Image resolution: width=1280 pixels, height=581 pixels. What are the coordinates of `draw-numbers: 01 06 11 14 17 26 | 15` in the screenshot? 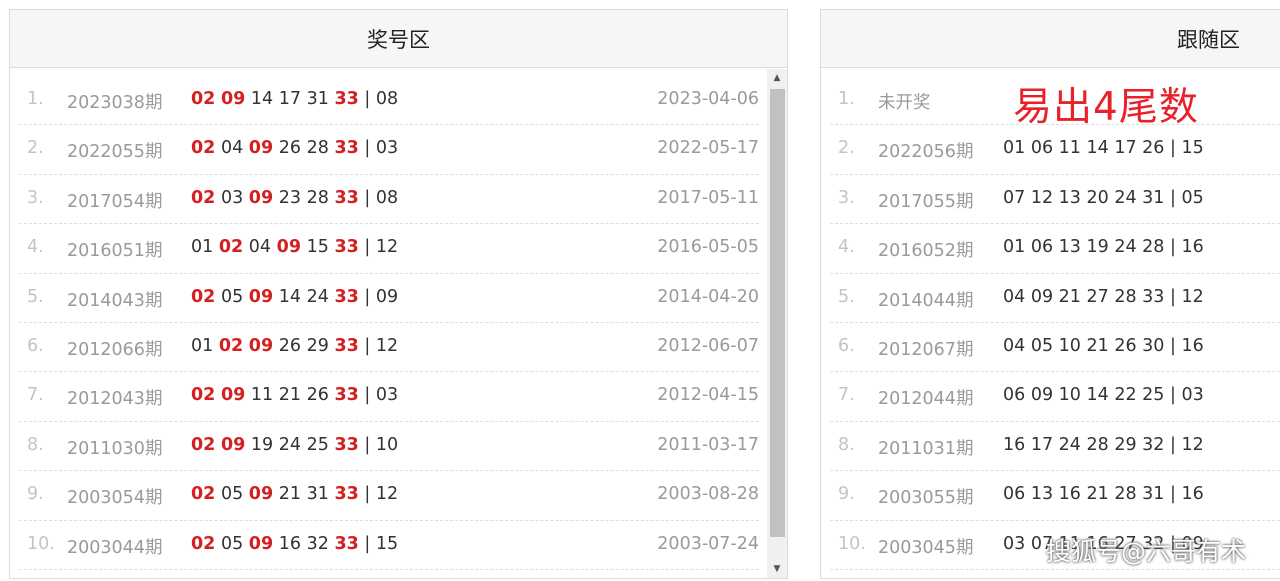 It's located at (1103, 148).